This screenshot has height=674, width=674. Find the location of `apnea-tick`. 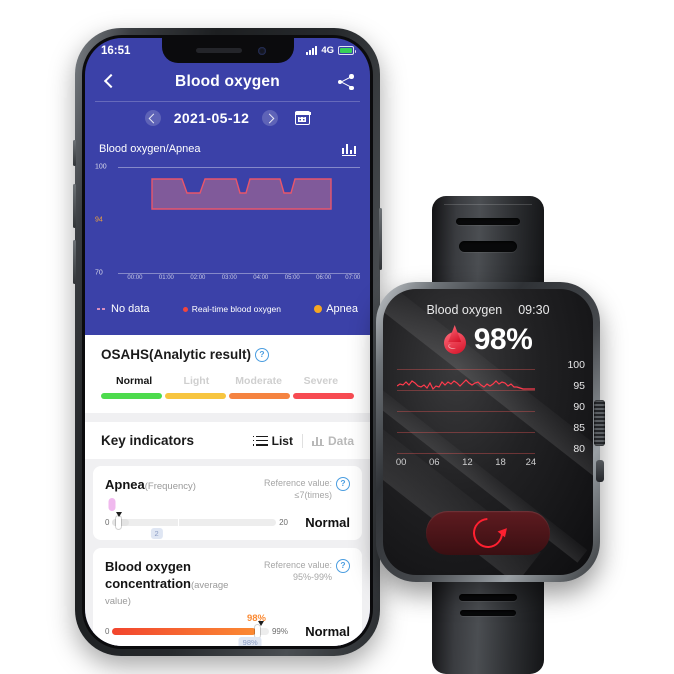

apnea-tick is located at coordinates (178, 523).